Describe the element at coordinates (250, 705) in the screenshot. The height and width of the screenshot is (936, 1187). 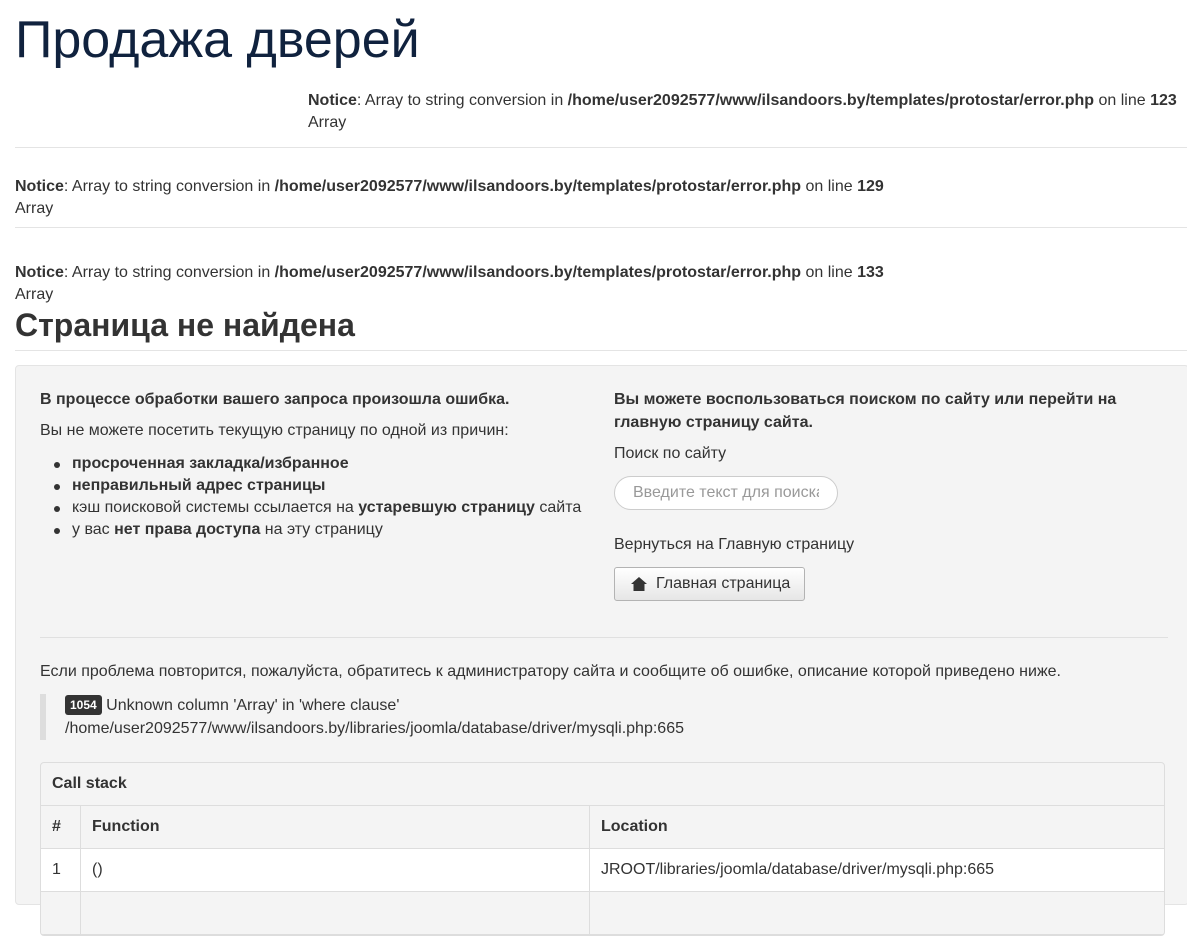
I see `error-message: Unknown column 'Array' in 'where clause'` at that location.